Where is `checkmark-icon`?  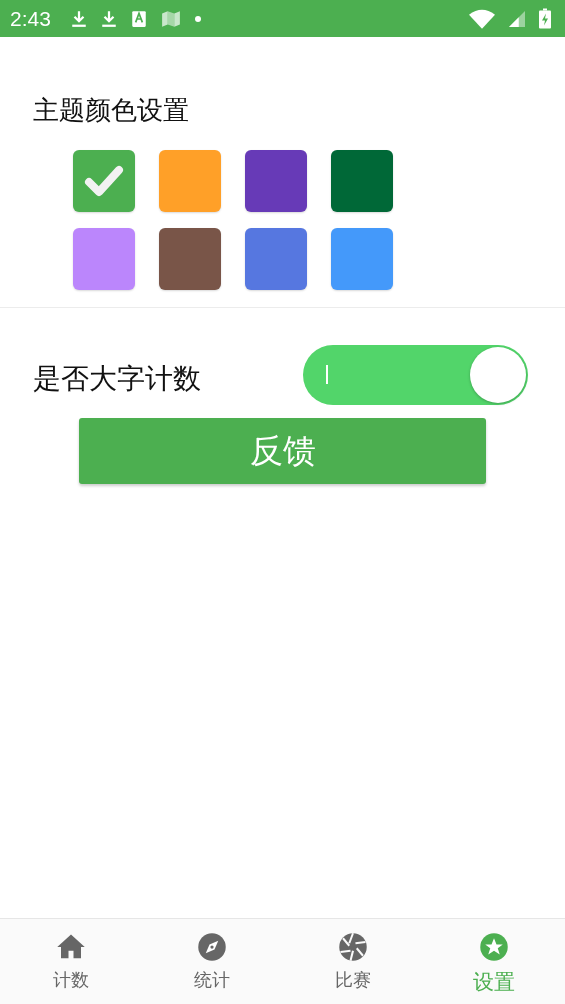
checkmark-icon is located at coordinates (104, 181).